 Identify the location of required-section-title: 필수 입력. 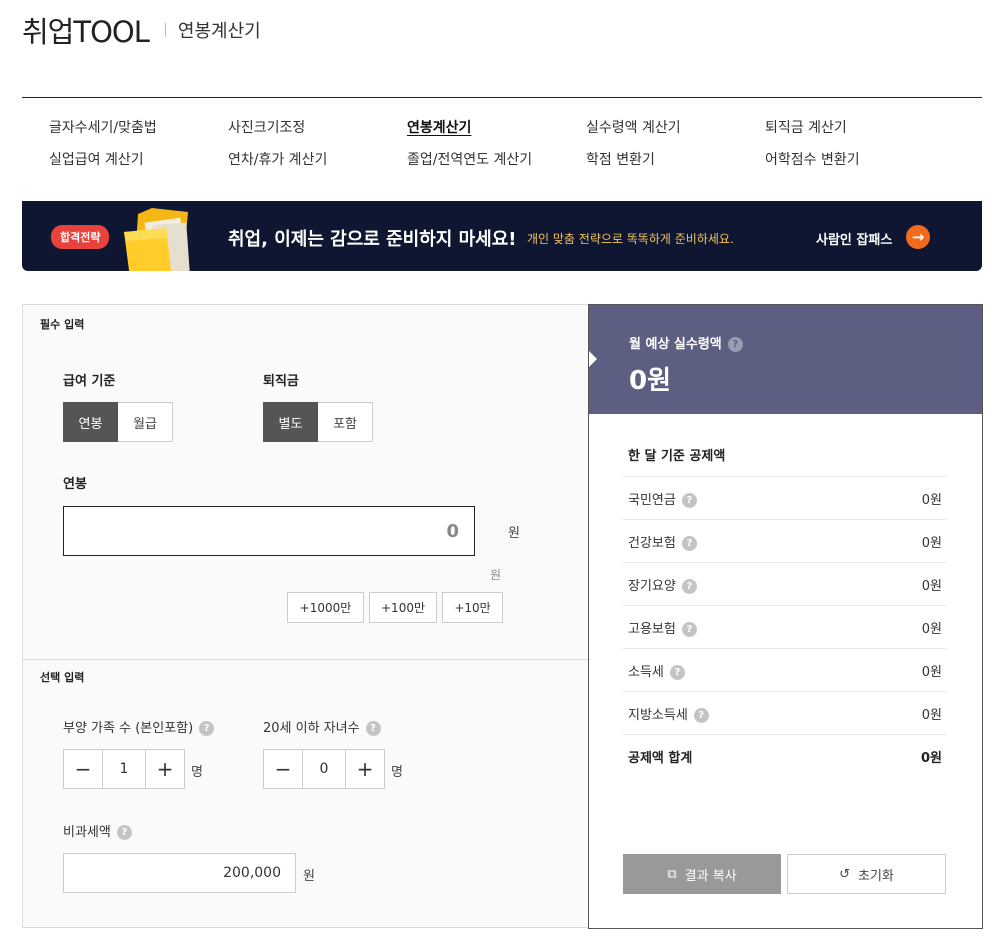
(62, 324).